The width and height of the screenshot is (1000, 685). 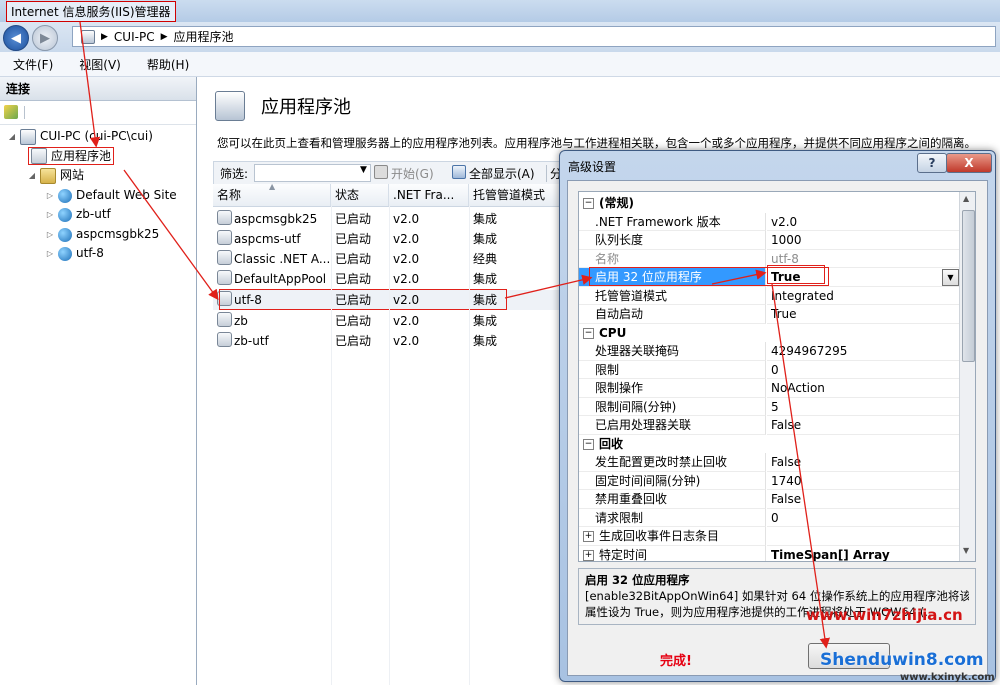 What do you see at coordinates (90, 84) in the screenshot?
I see `arrow-to-app-pools` at bounding box center [90, 84].